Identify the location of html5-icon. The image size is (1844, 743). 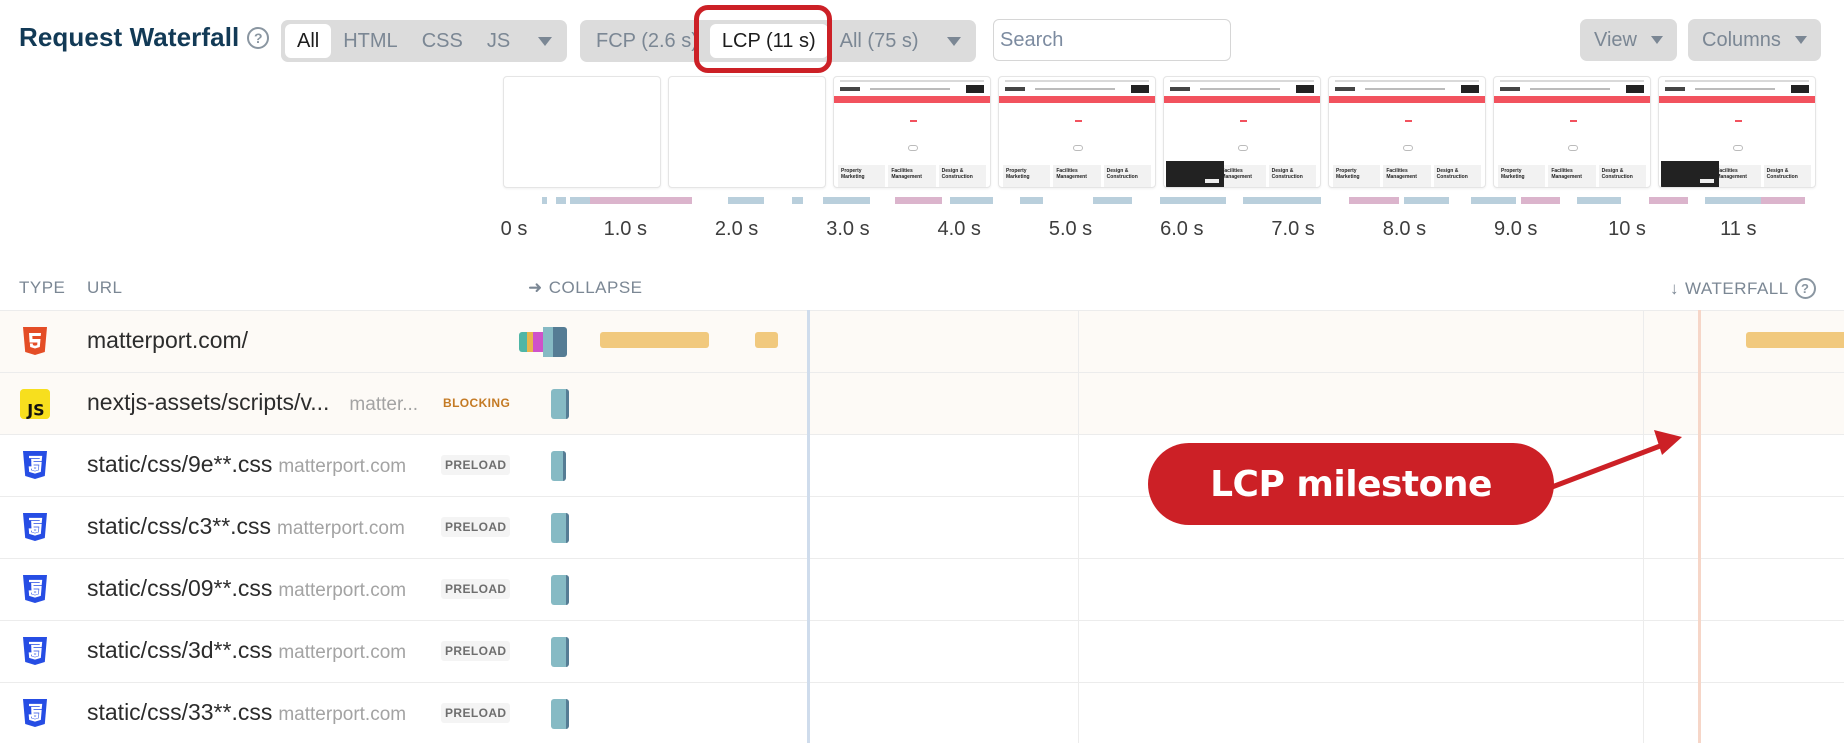
(35, 342).